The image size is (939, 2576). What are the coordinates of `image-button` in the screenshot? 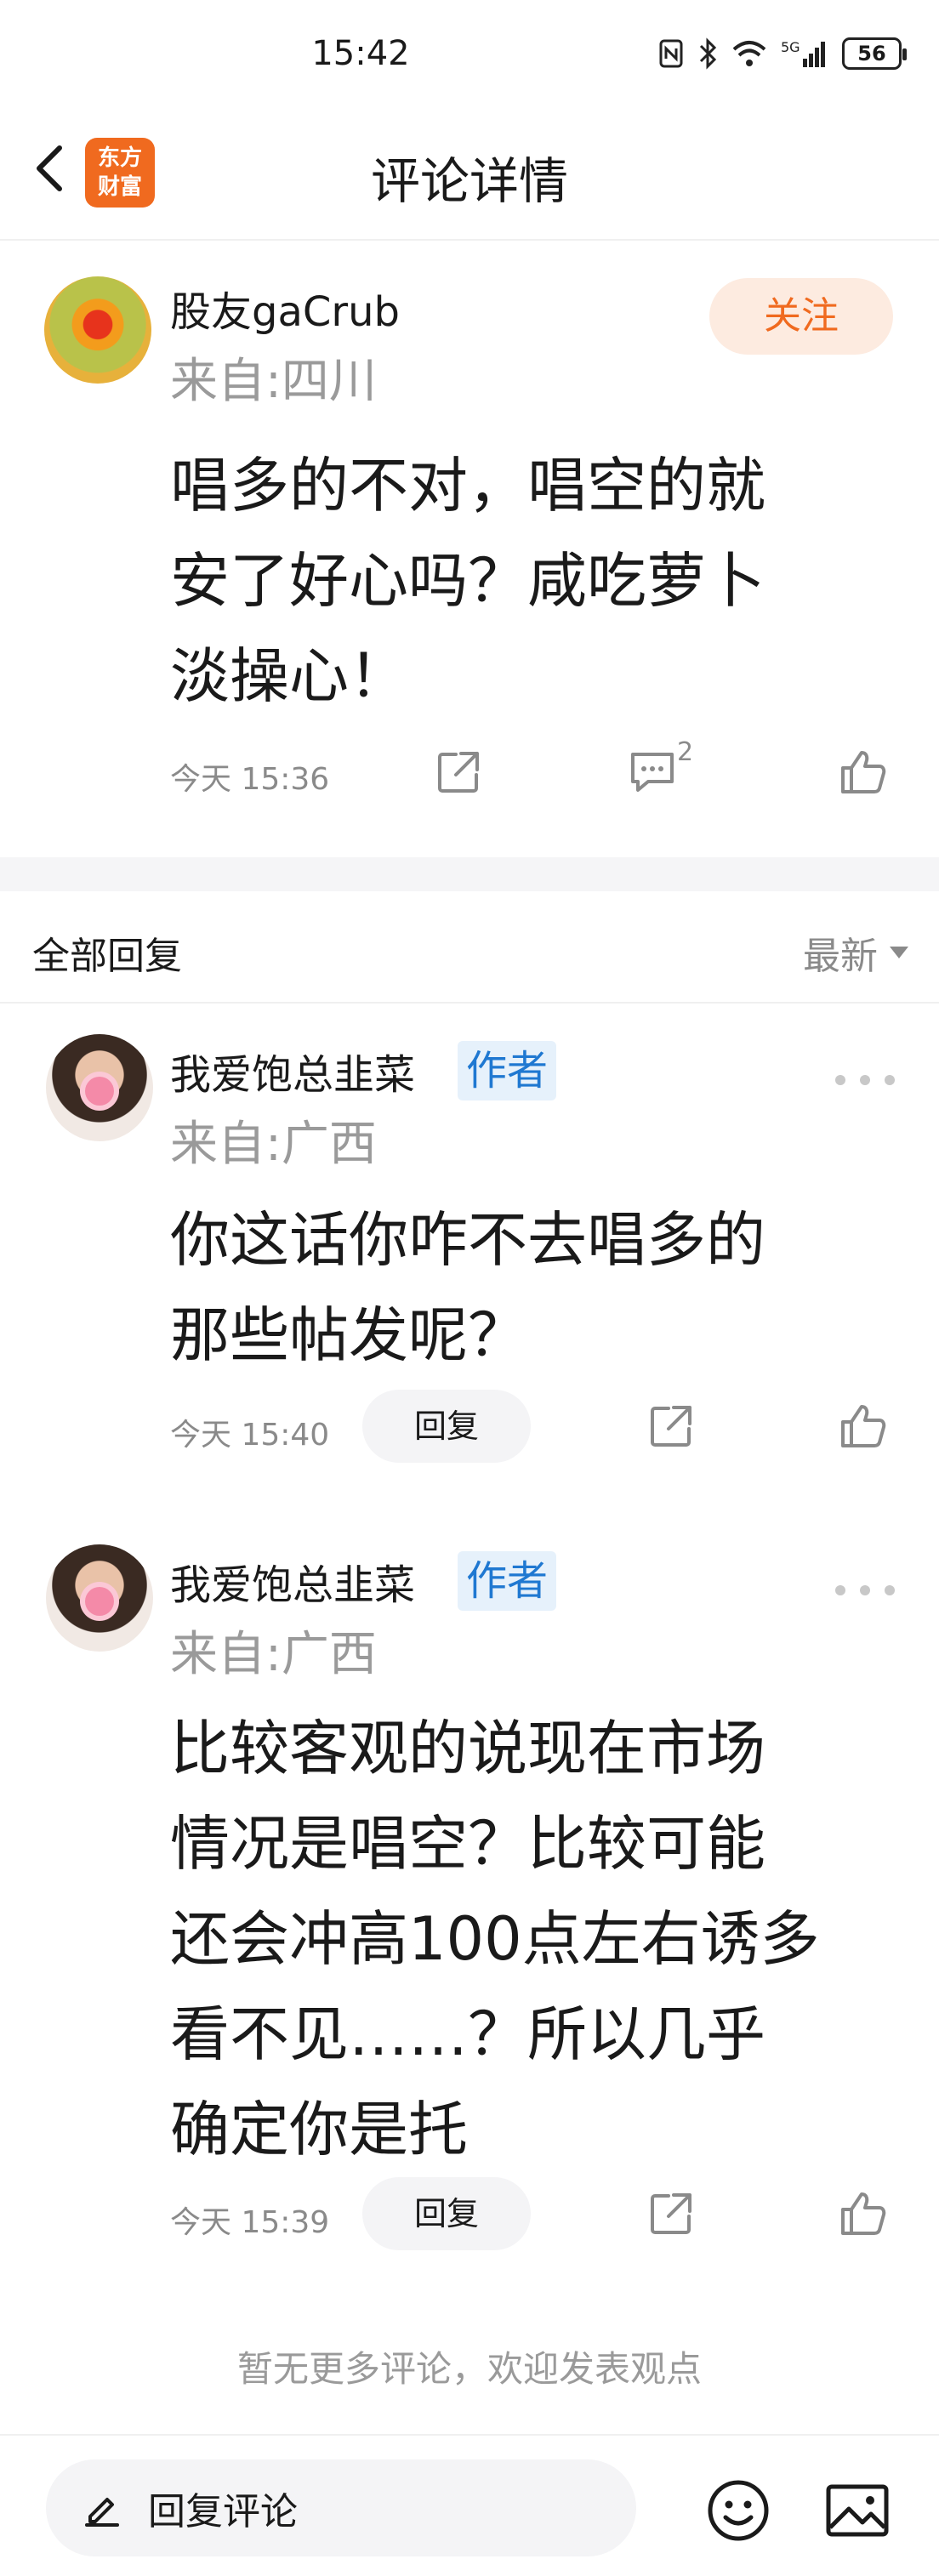 It's located at (857, 2510).